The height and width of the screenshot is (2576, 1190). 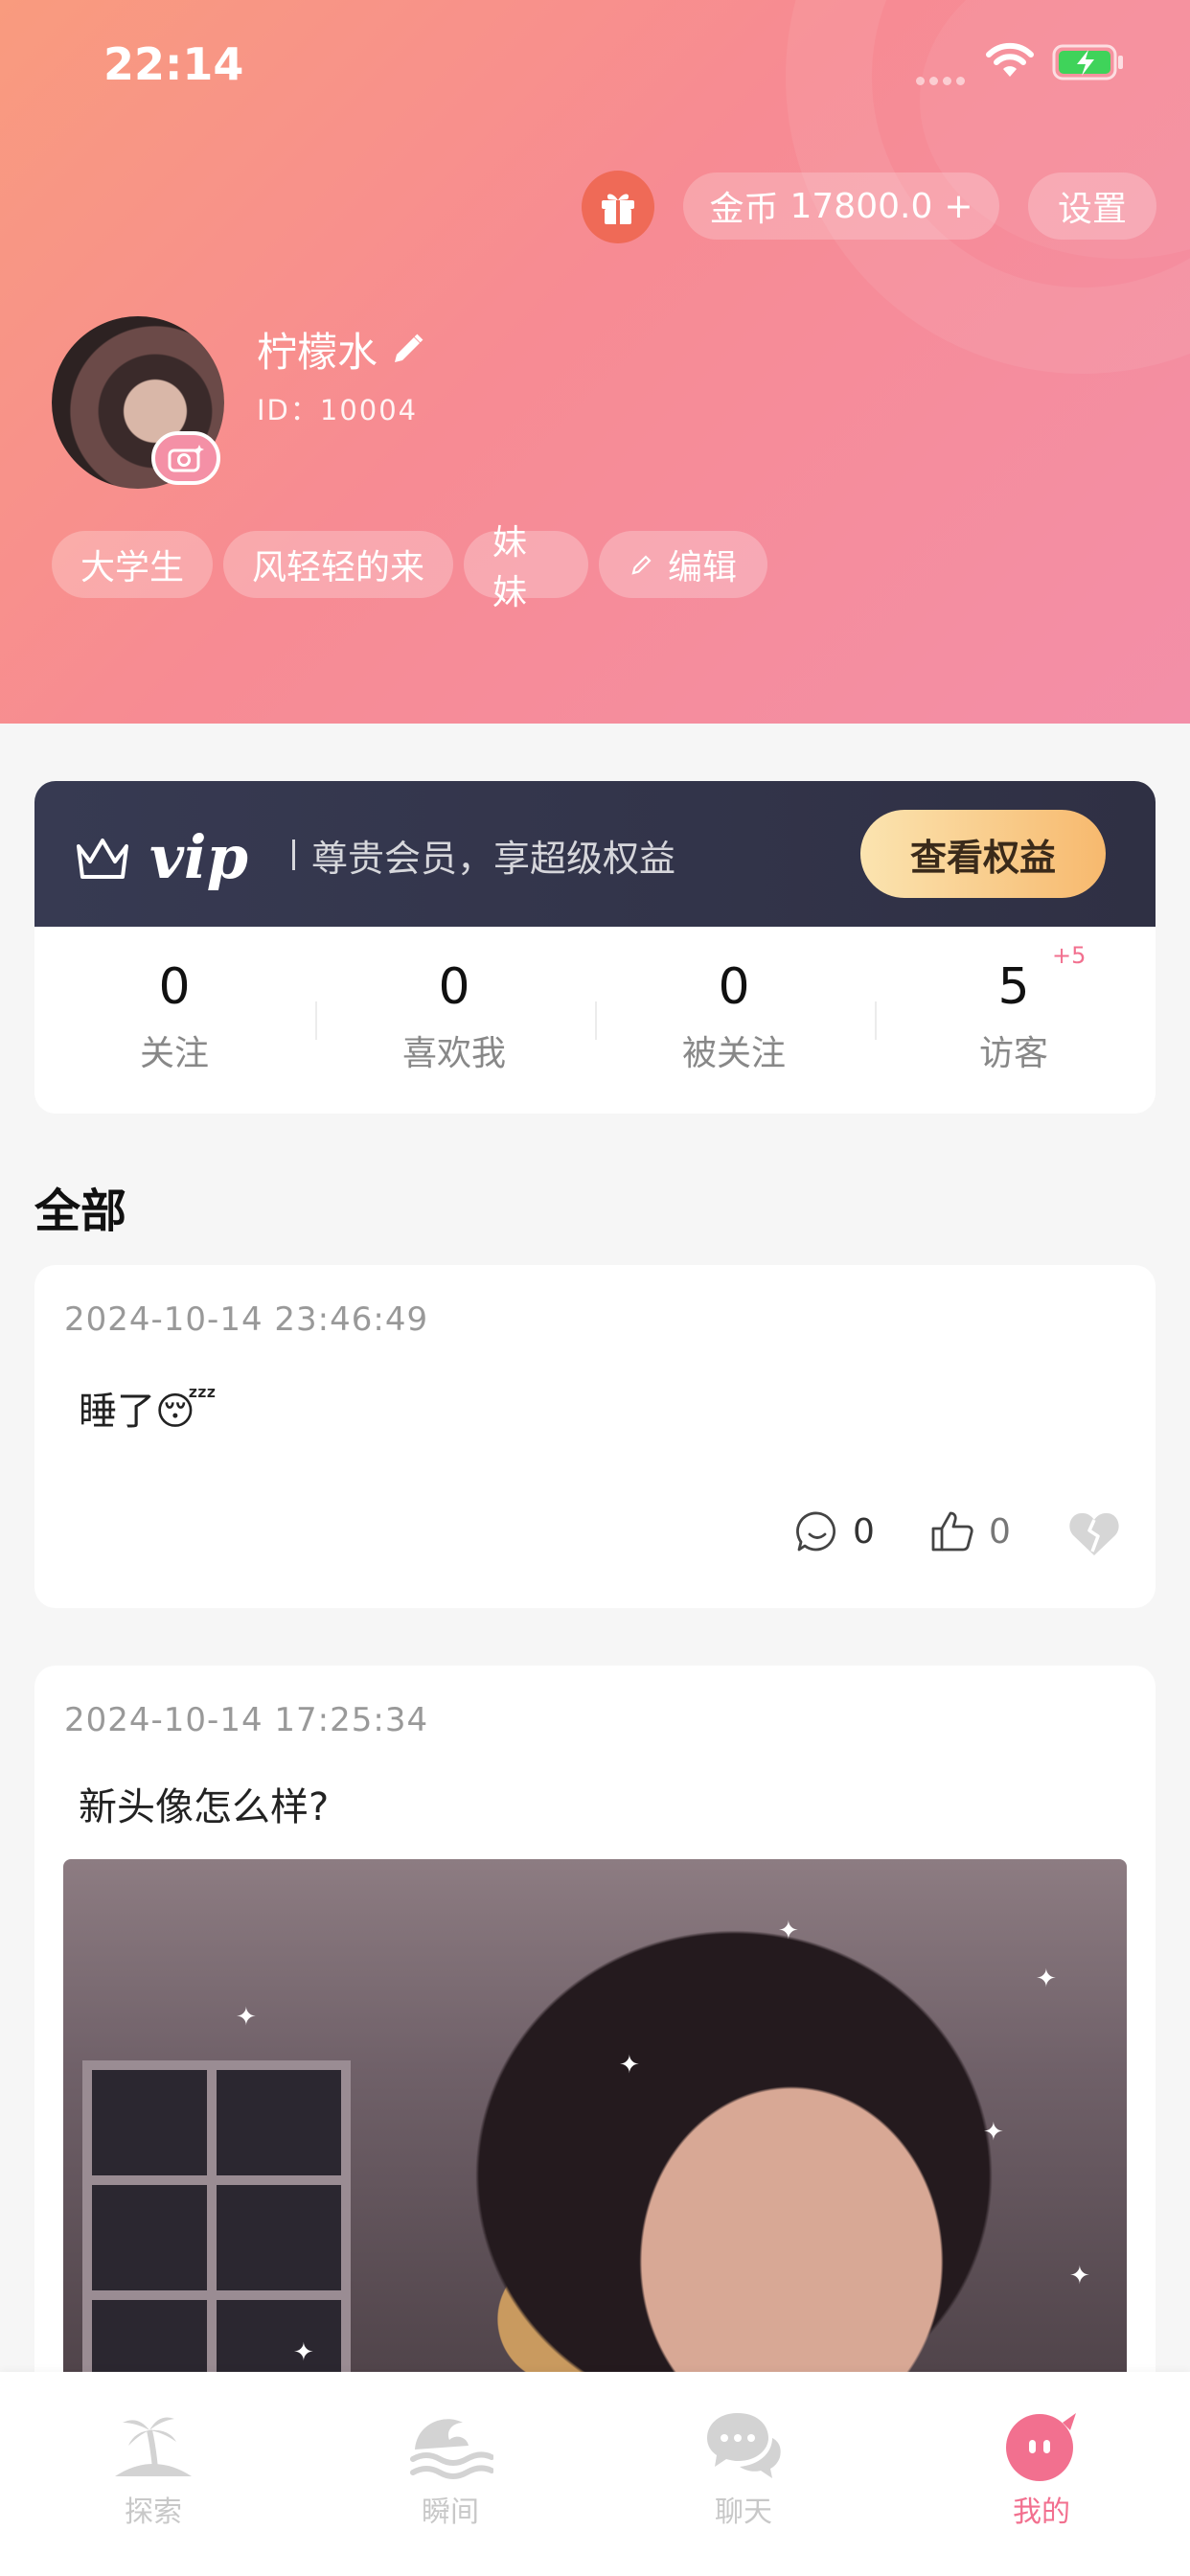 What do you see at coordinates (744, 209) in the screenshot?
I see `coin-label: 金币` at bounding box center [744, 209].